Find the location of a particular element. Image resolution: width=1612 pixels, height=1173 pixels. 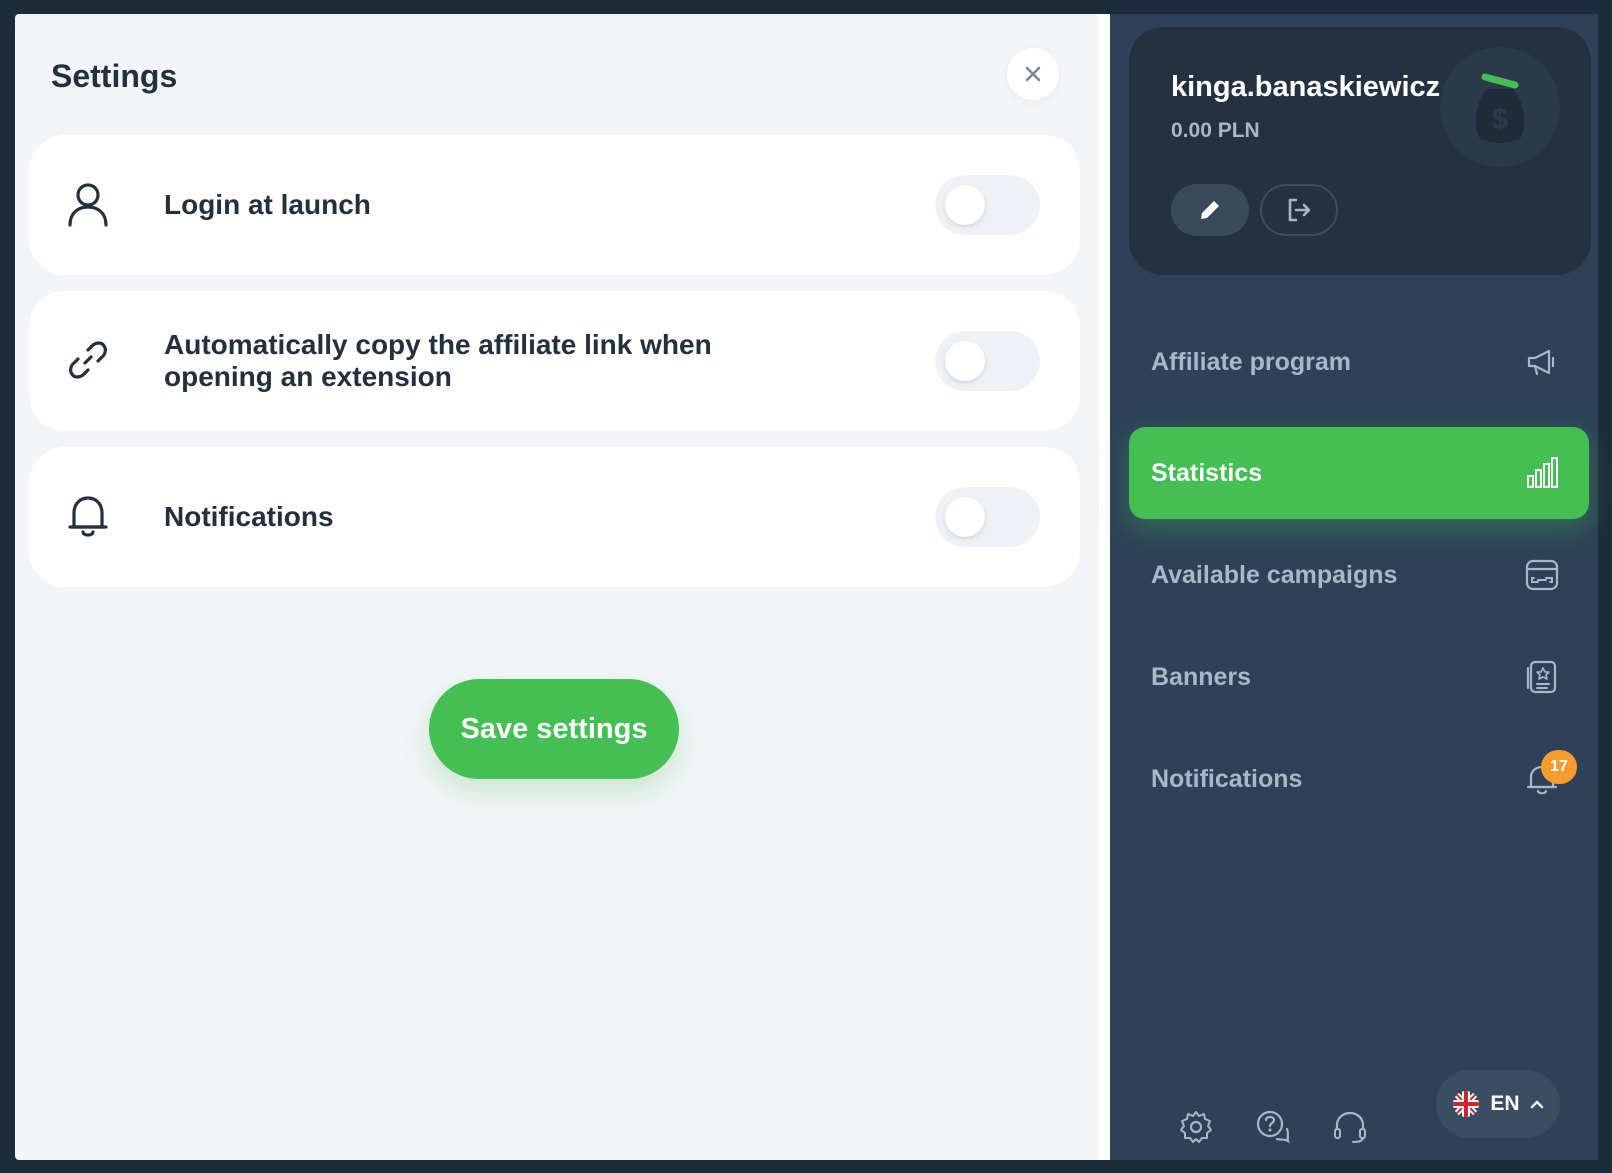

notification-count-badge: 17 is located at coordinates (1559, 767).